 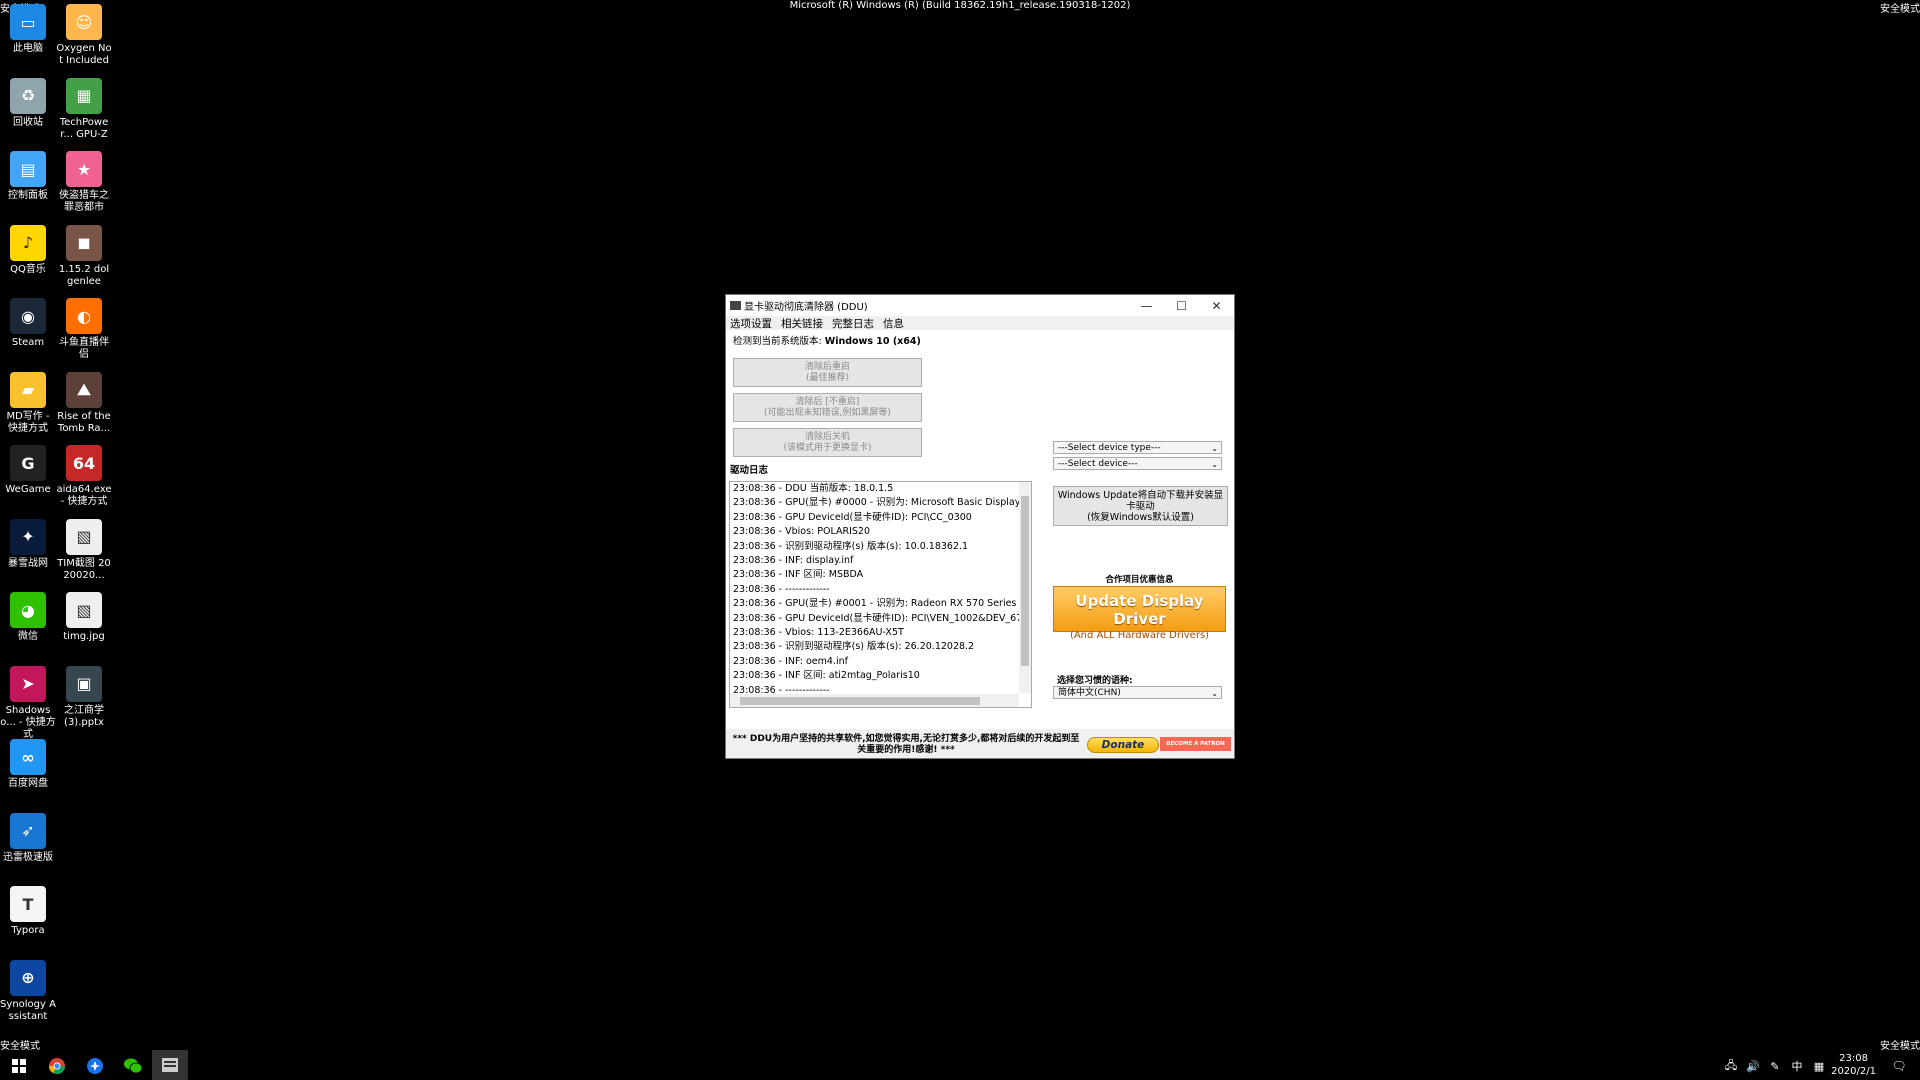 I want to click on steam-icon: ◉, so click(x=28, y=316).